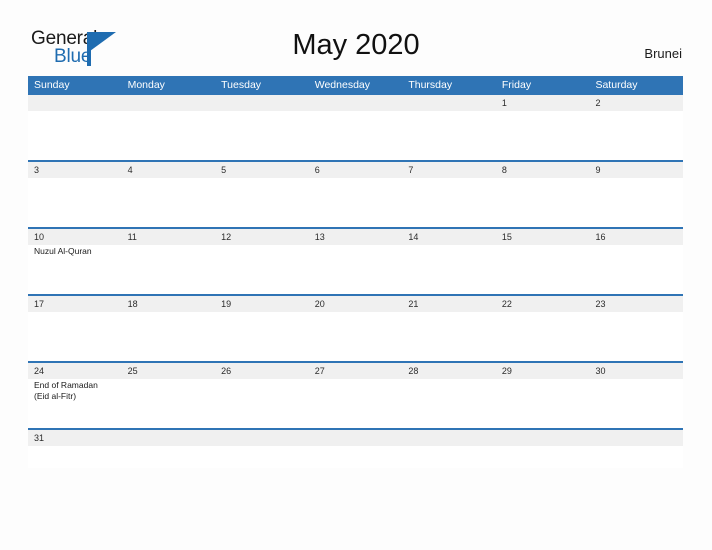 The height and width of the screenshot is (550, 712). I want to click on week-date-numbers: 24 25 26 27 28 29 30, so click(355, 371).